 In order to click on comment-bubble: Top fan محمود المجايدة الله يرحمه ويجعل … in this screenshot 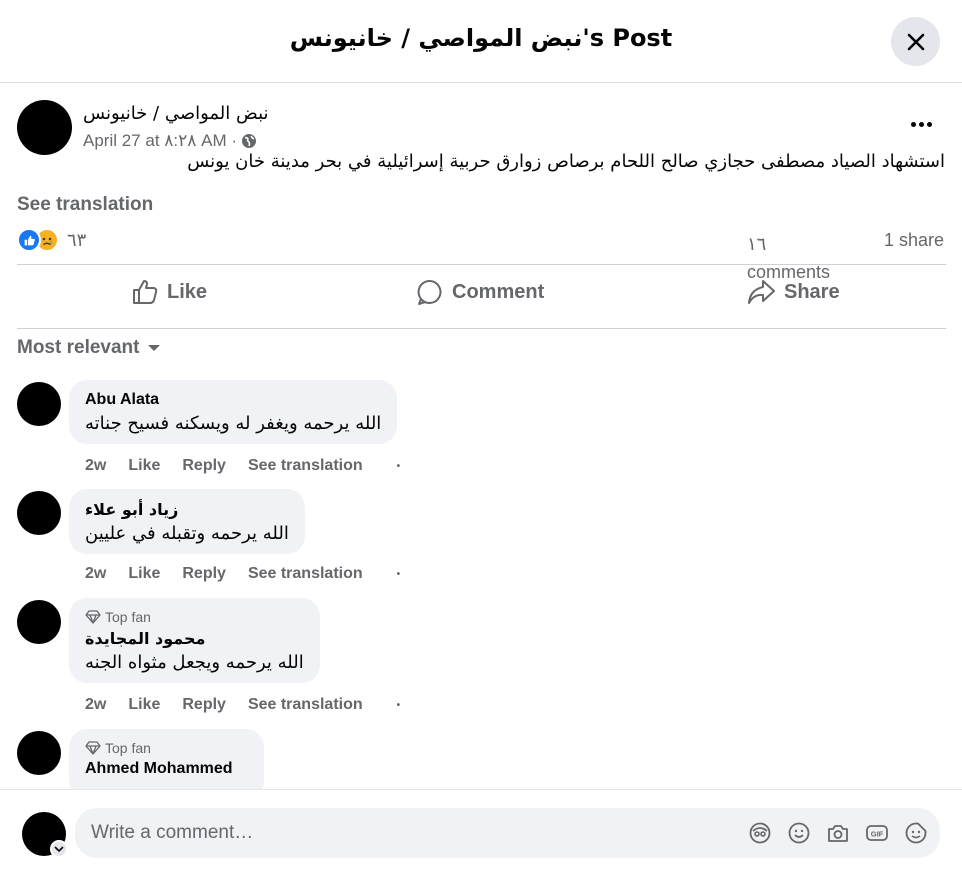, I will do `click(194, 640)`.